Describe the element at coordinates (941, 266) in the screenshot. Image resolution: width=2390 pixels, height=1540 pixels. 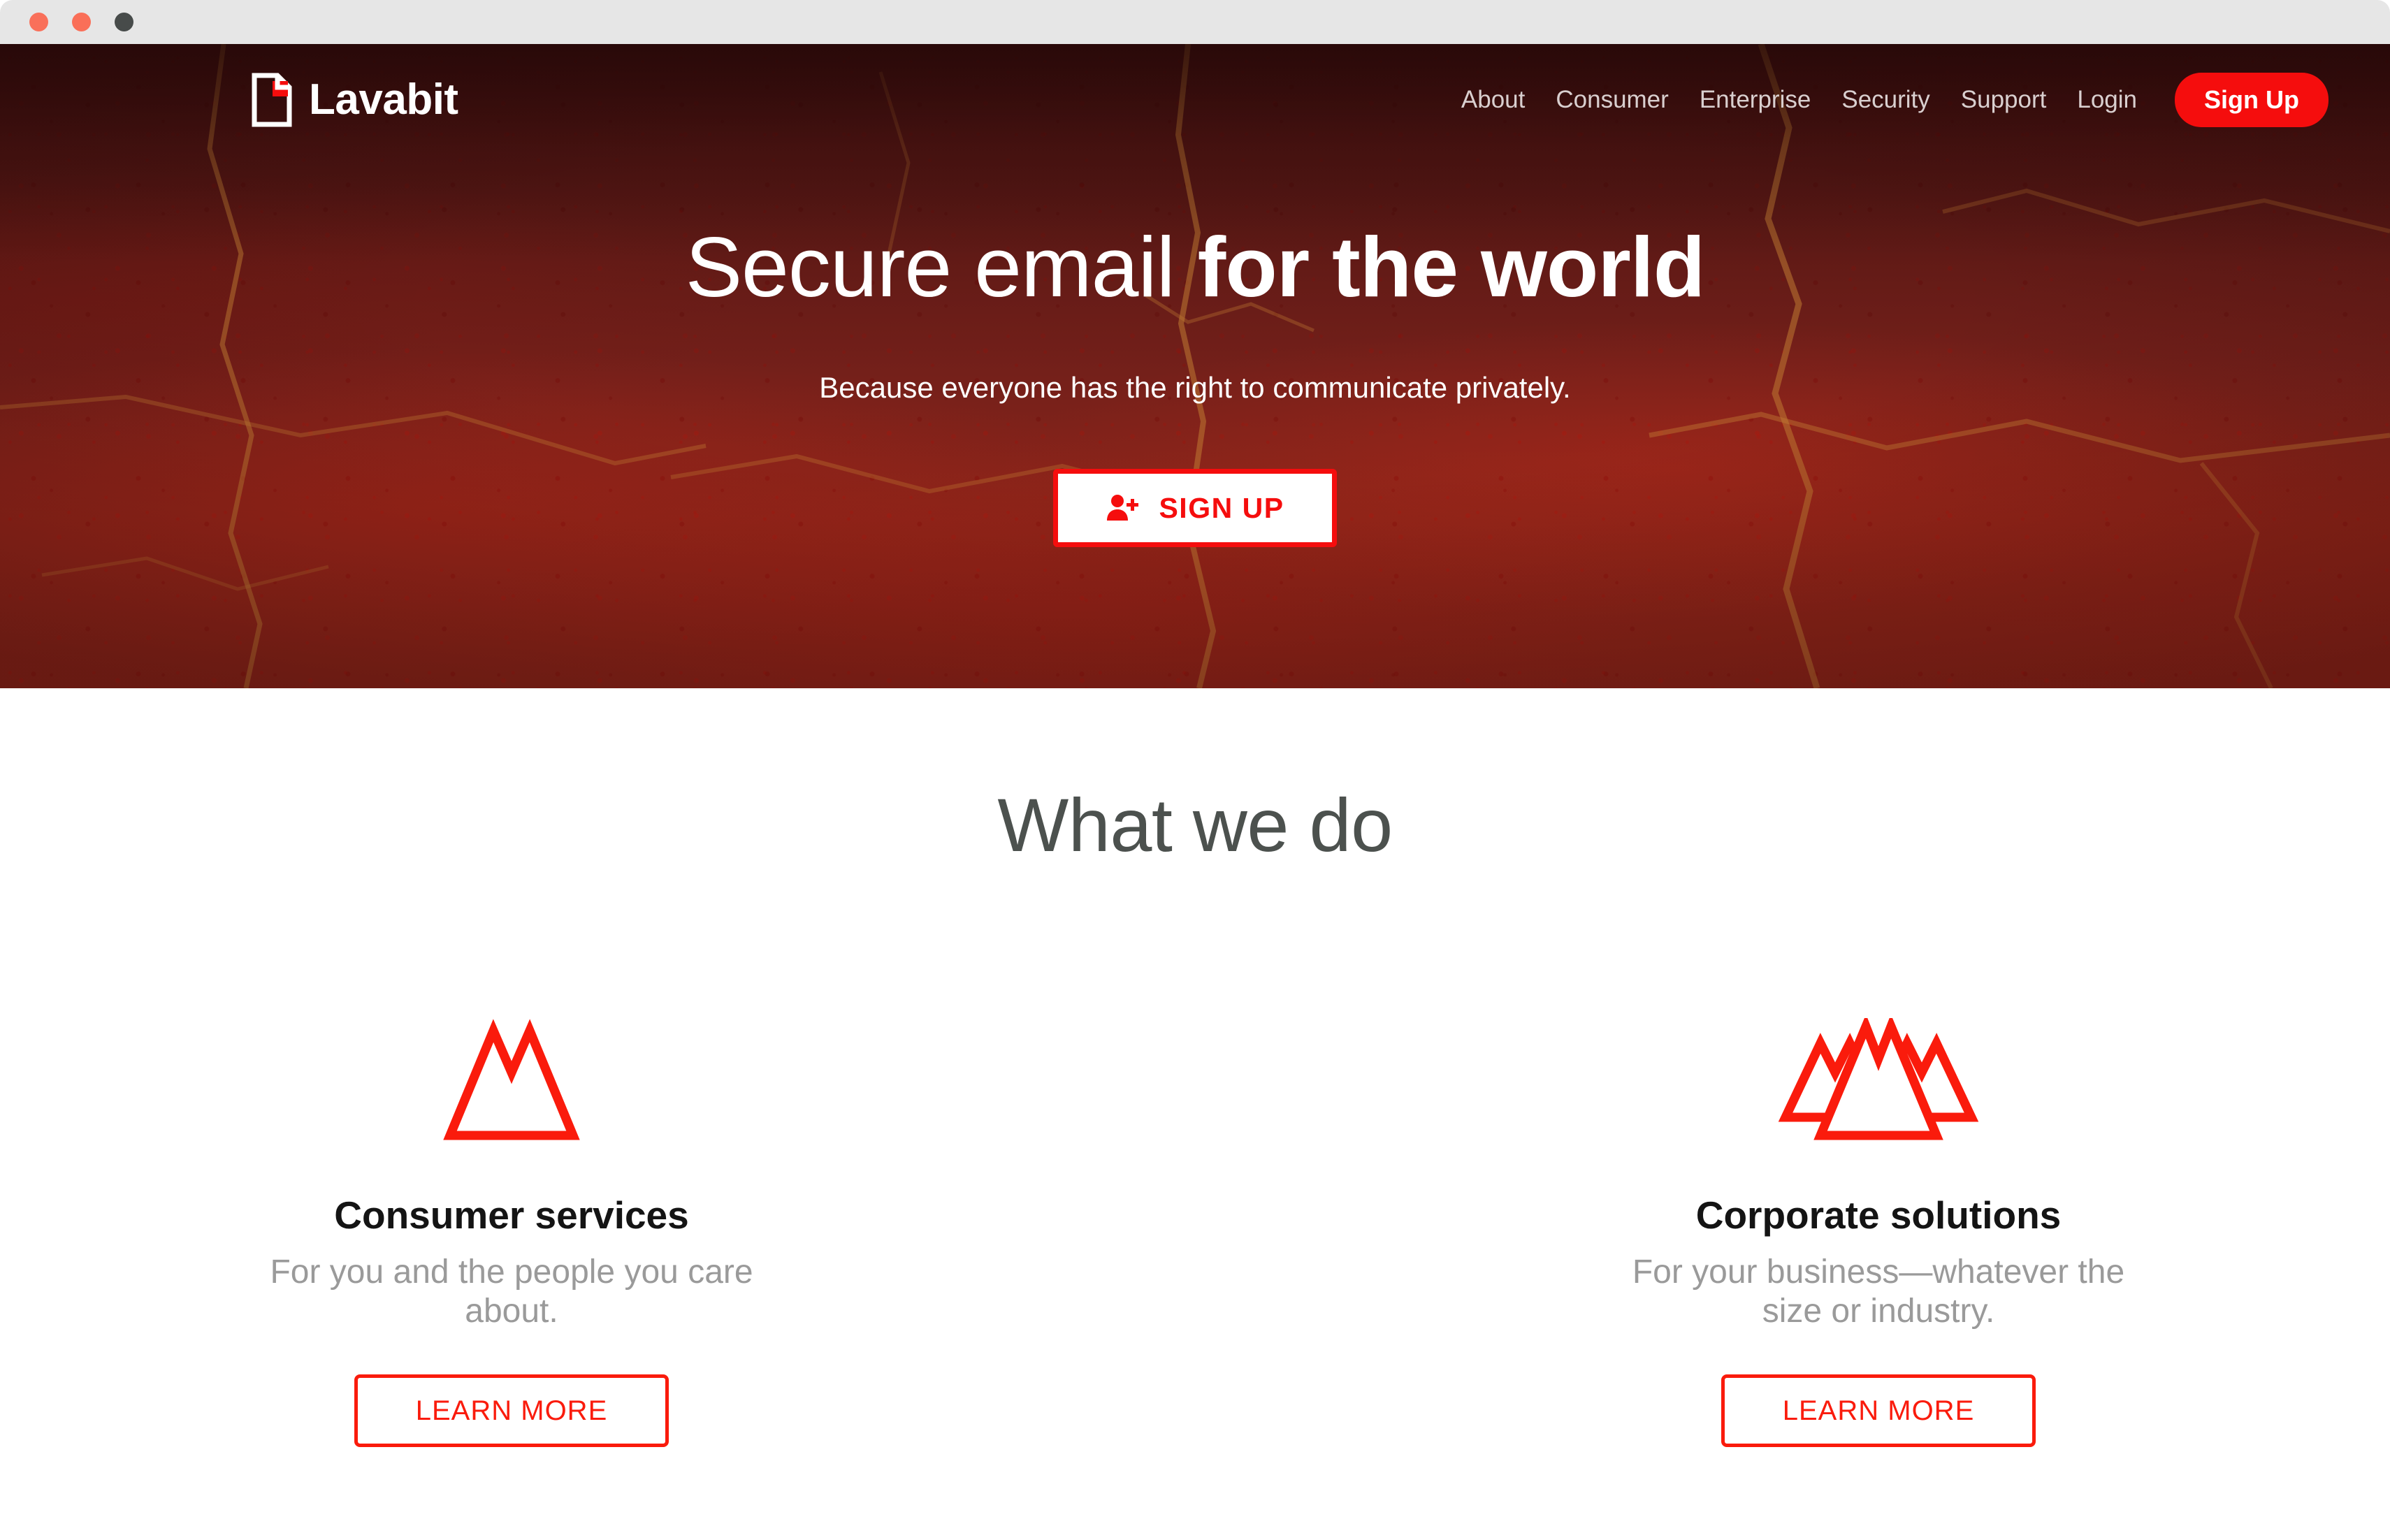
I see `hero-title-light: Secure email` at that location.